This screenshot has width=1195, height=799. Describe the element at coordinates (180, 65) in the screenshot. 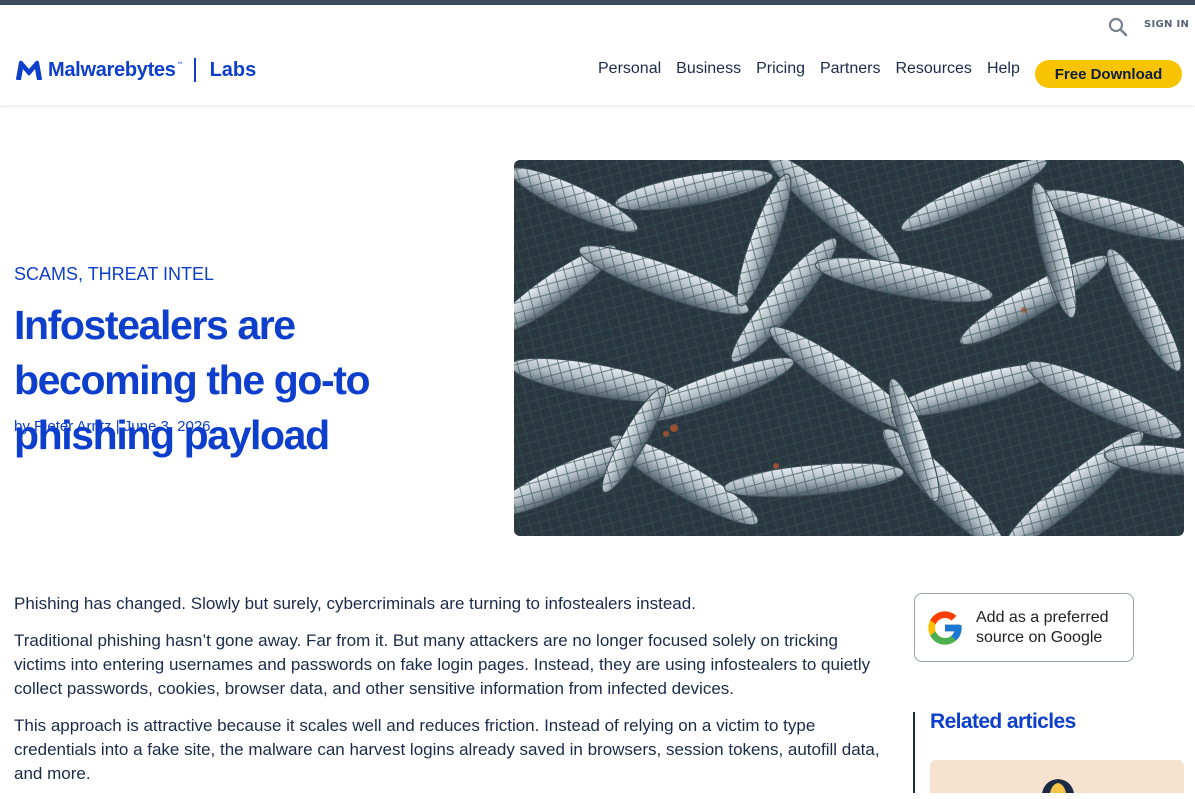

I see `logo-trademark: ™` at that location.